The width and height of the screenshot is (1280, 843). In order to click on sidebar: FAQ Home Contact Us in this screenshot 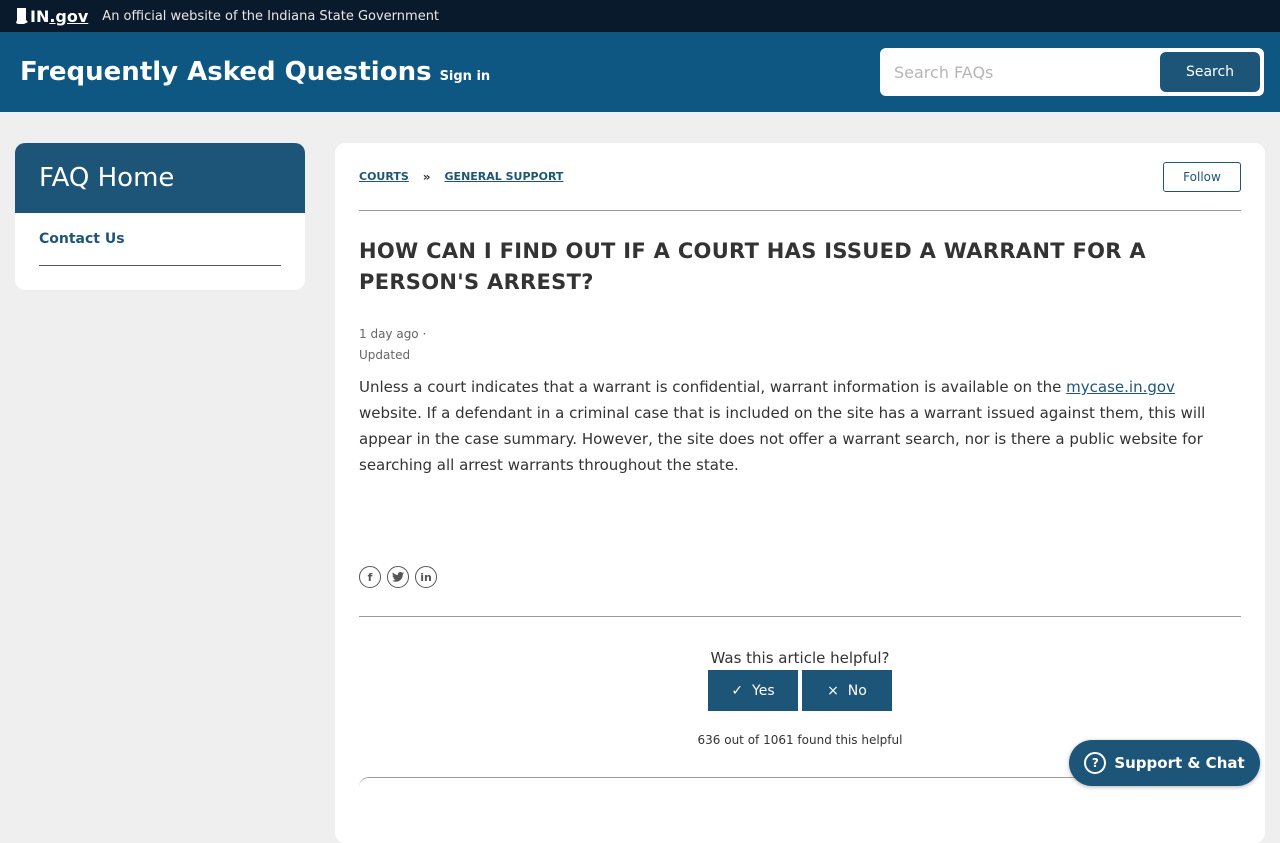, I will do `click(160, 216)`.